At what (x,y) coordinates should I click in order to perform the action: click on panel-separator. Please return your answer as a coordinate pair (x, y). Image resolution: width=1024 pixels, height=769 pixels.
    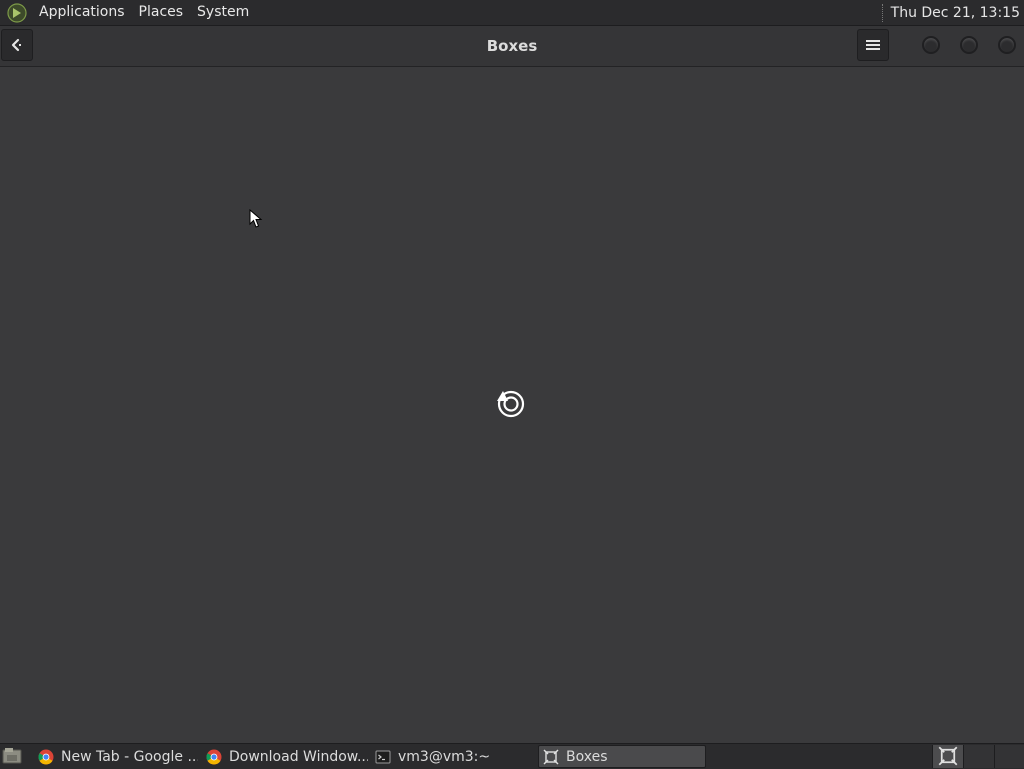
    Looking at the image, I should click on (883, 12).